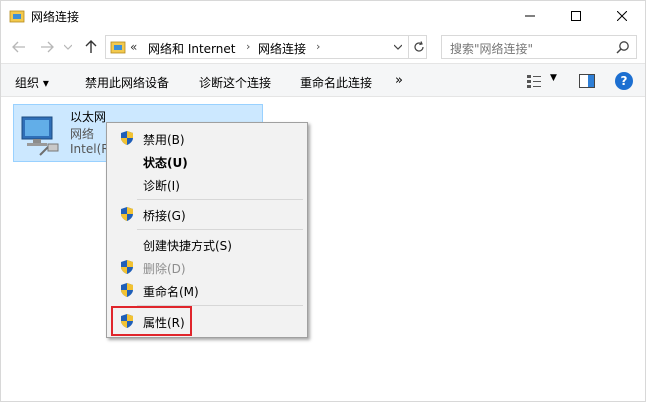  I want to click on menu-item-label: 诊断(I), so click(161, 186).